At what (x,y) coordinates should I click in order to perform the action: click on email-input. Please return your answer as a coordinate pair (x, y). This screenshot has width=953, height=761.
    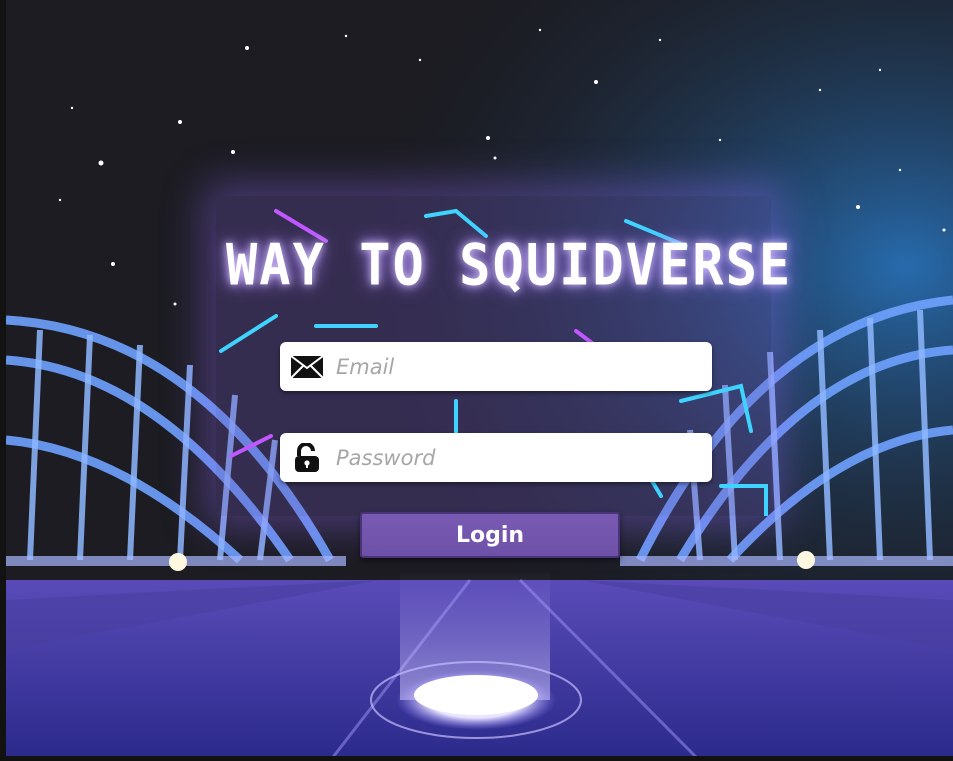
    Looking at the image, I should click on (523, 366).